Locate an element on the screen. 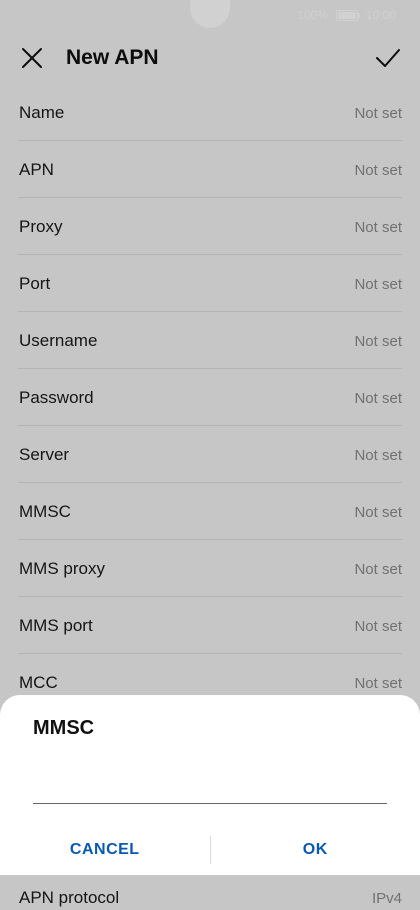  dialog-actions: CANCEL OK is located at coordinates (210, 850).